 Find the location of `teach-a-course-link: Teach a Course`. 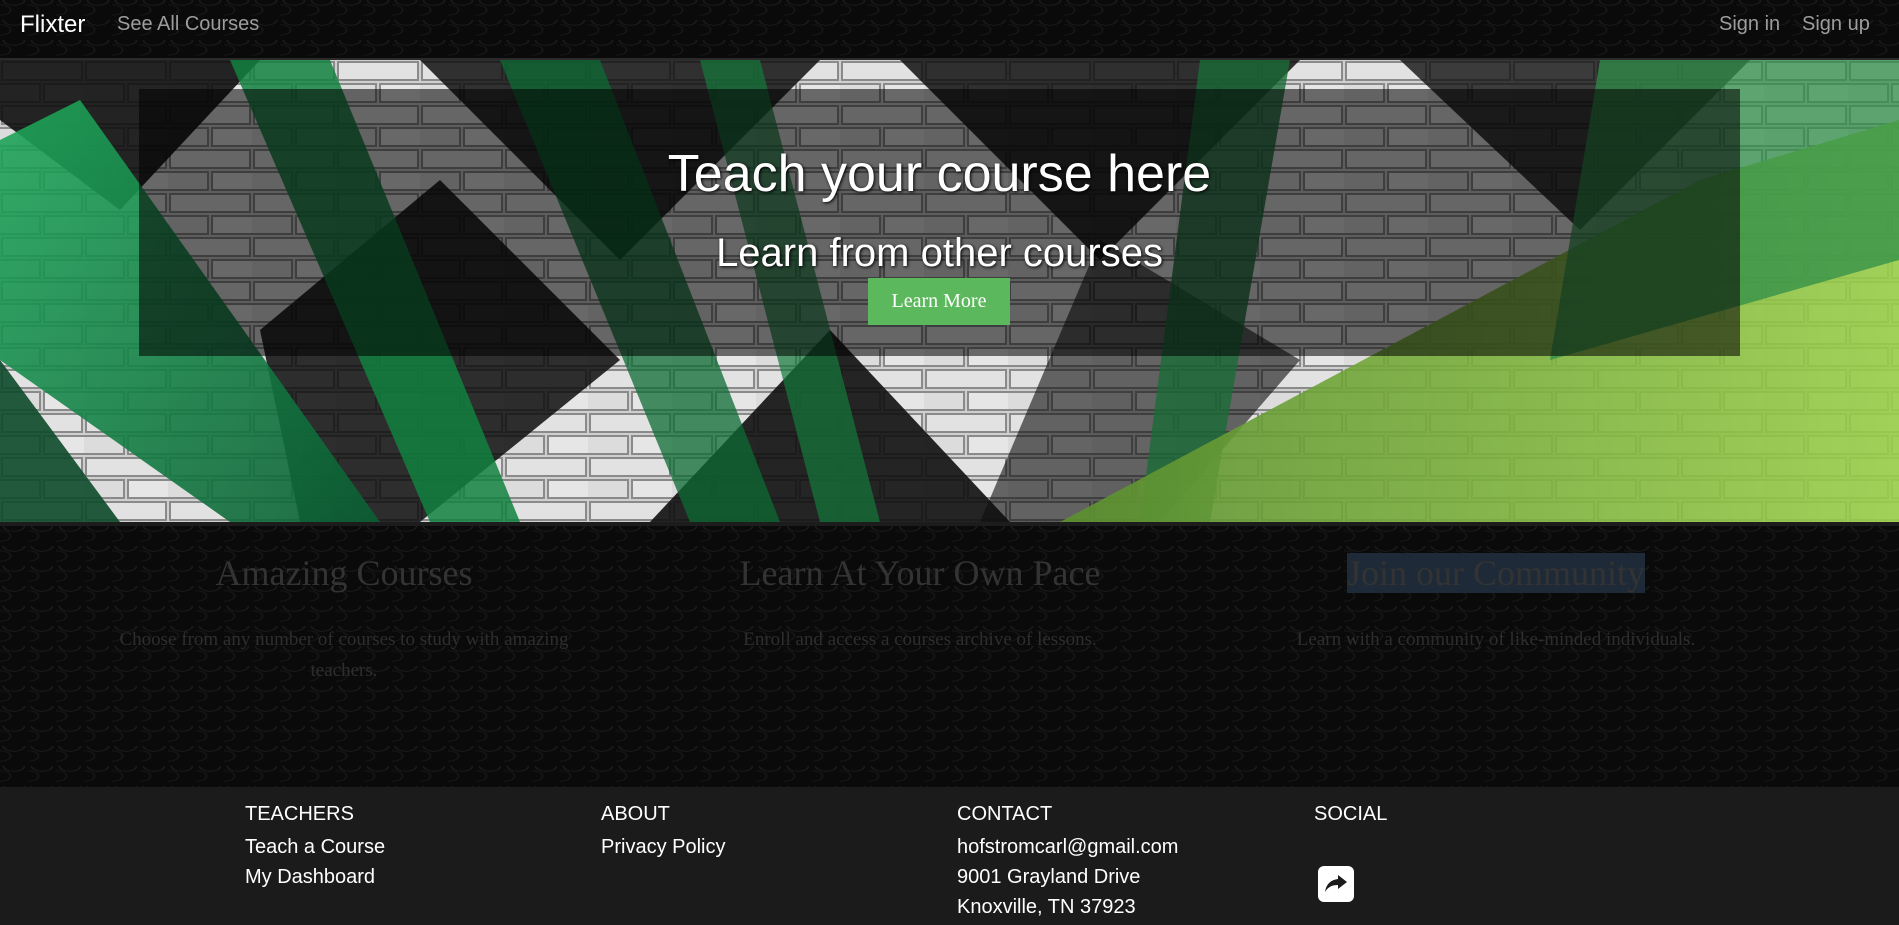

teach-a-course-link: Teach a Course is located at coordinates (315, 847).